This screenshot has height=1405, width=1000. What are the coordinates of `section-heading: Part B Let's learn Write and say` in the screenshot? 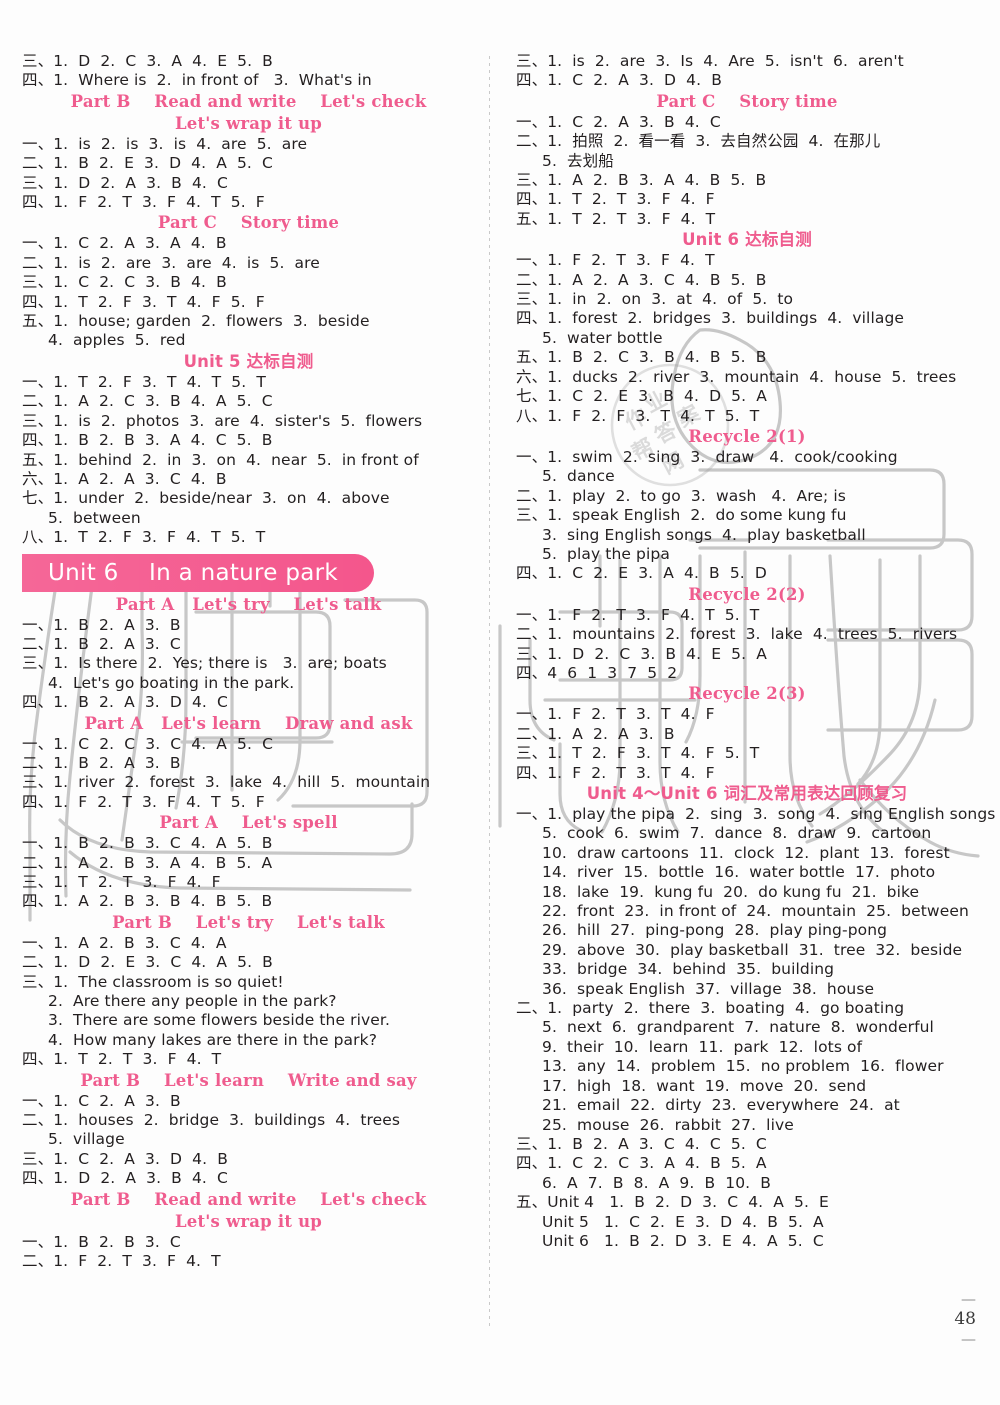 It's located at (248, 1080).